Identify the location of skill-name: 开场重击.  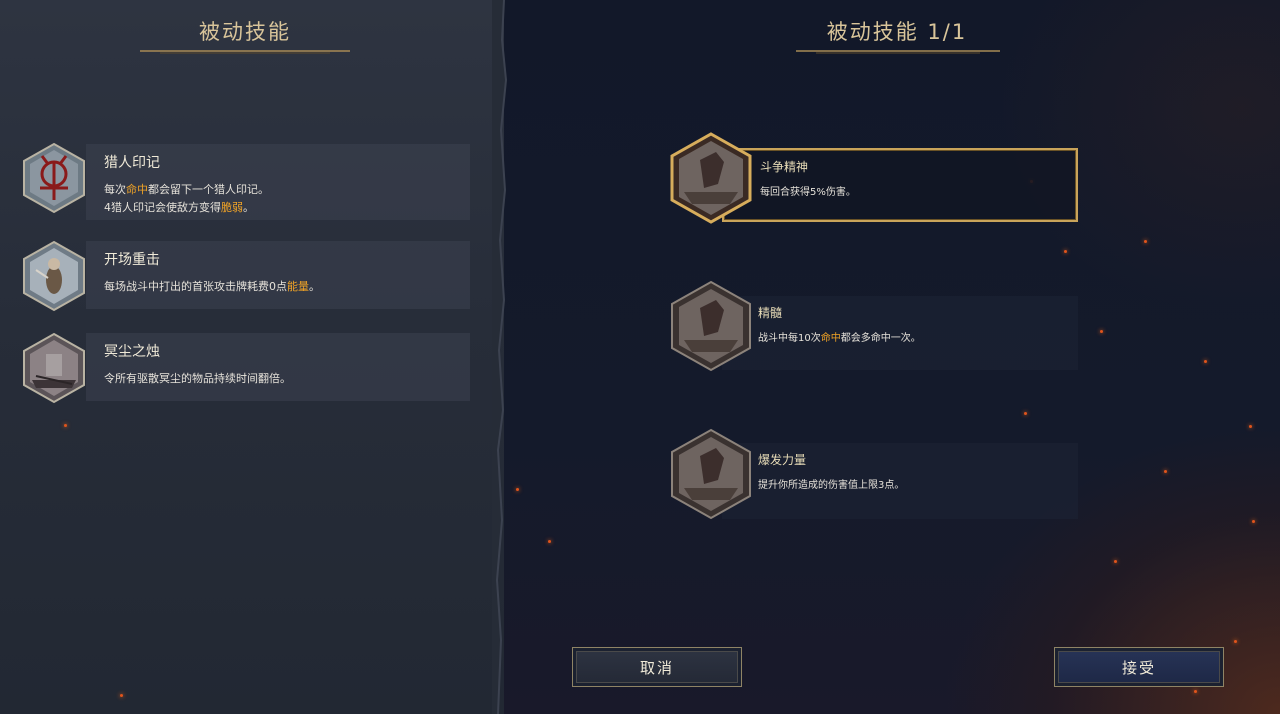
(132, 260).